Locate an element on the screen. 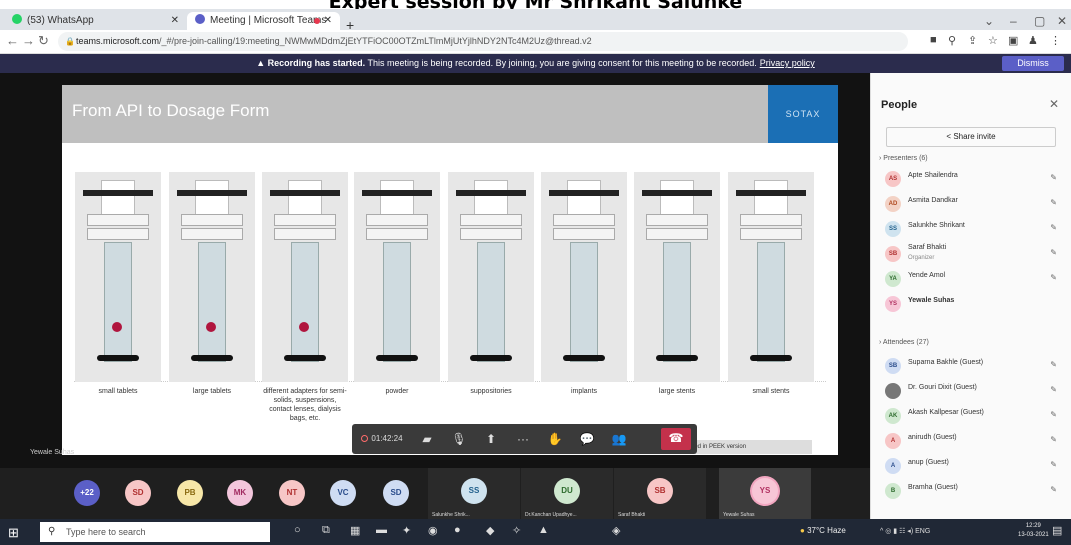 This screenshot has height=545, width=1071. weather-widget: ● 37°C Haze is located at coordinates (823, 530).